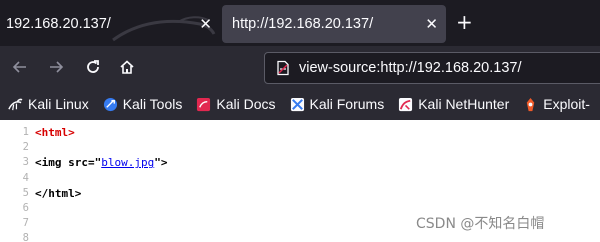 This screenshot has width=600, height=242. I want to click on bookmark-kali-tools: Kali Tools, so click(143, 104).